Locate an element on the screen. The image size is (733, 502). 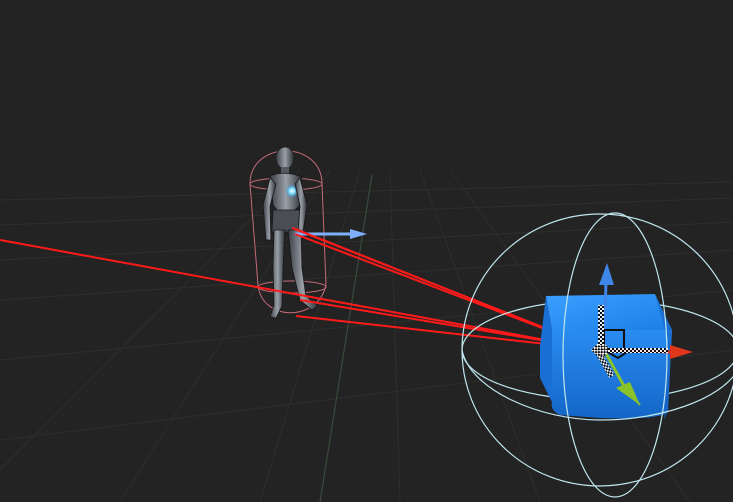
character-head is located at coordinates (285, 158).